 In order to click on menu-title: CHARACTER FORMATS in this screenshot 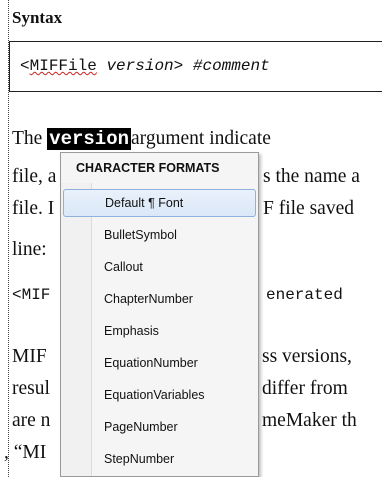, I will do `click(148, 168)`.